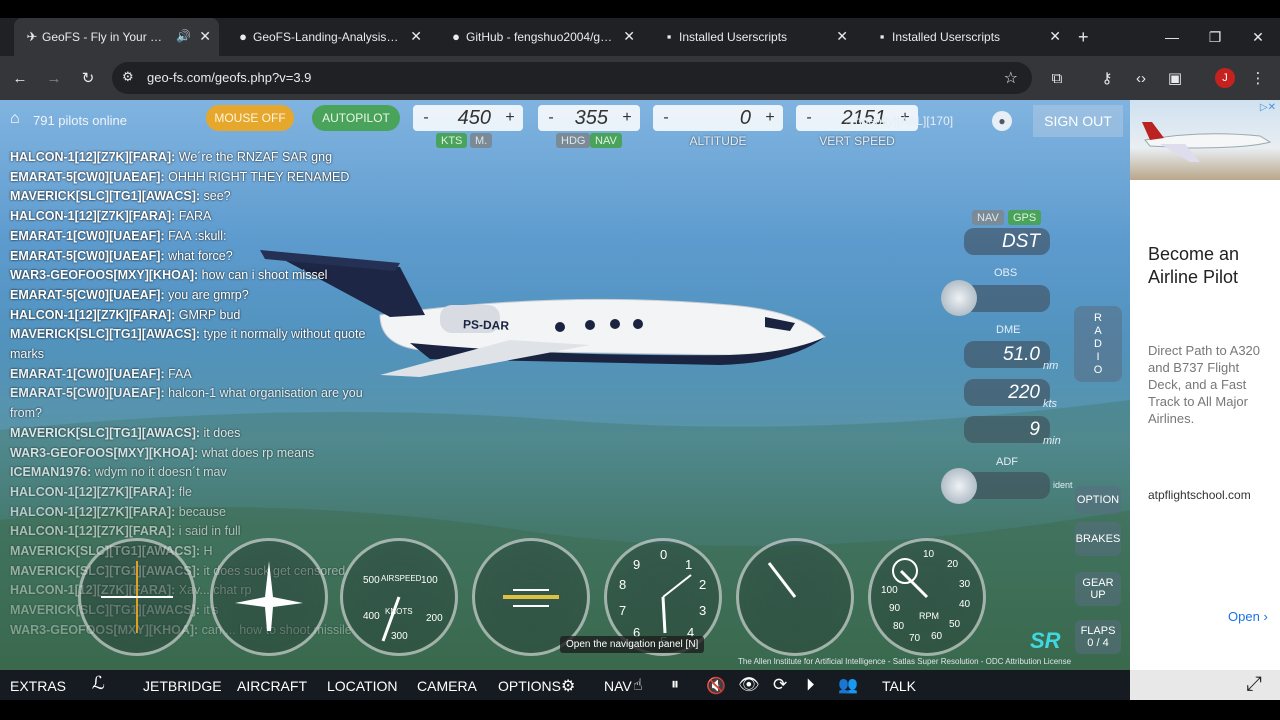 The image size is (1280, 720). Describe the element at coordinates (182, 686) in the screenshot. I see `jetbridge-button: JETBRIDGE` at that location.